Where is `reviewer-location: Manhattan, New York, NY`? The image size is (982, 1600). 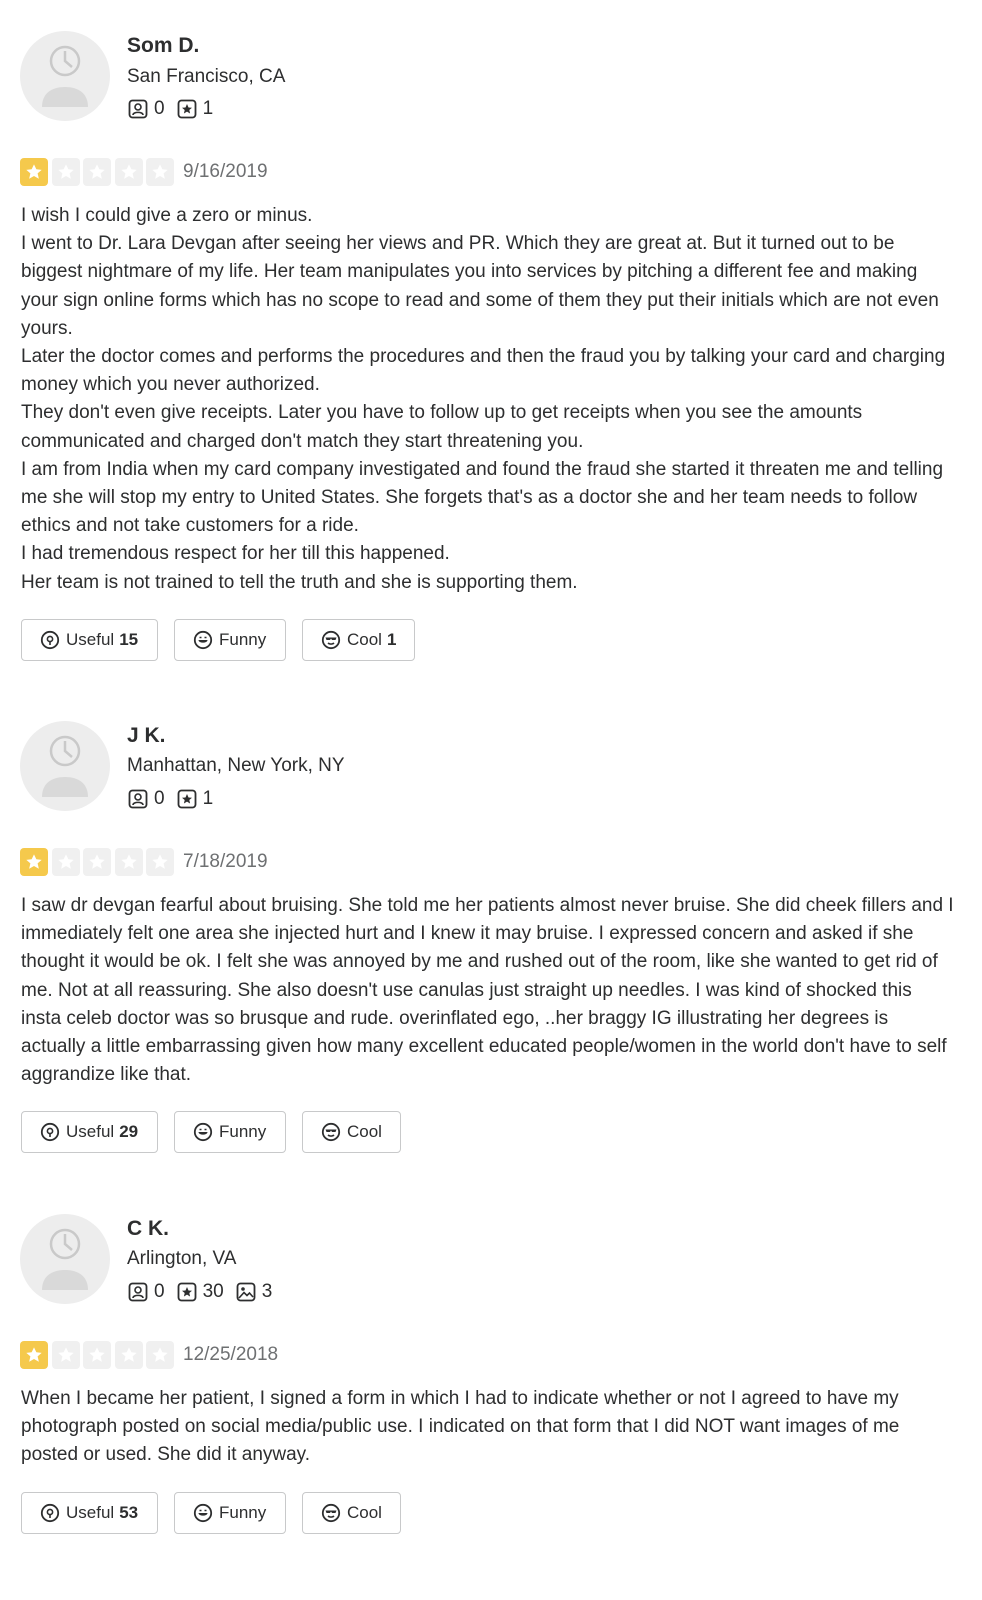
reviewer-location: Manhattan, New York, NY is located at coordinates (236, 765).